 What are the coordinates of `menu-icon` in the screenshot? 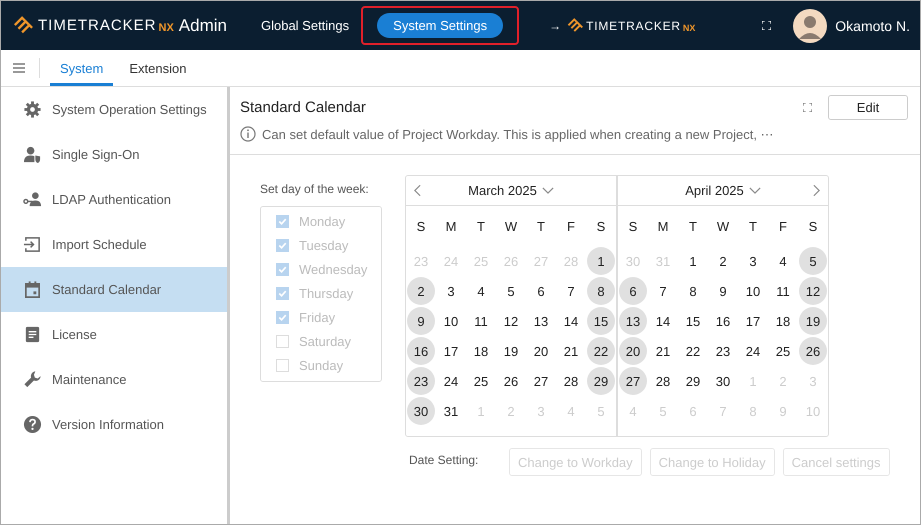 It's located at (19, 68).